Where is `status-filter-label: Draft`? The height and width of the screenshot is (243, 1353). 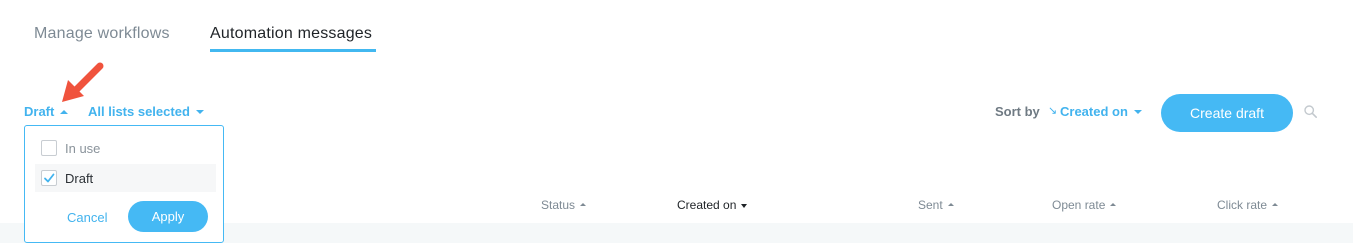 status-filter-label: Draft is located at coordinates (39, 111).